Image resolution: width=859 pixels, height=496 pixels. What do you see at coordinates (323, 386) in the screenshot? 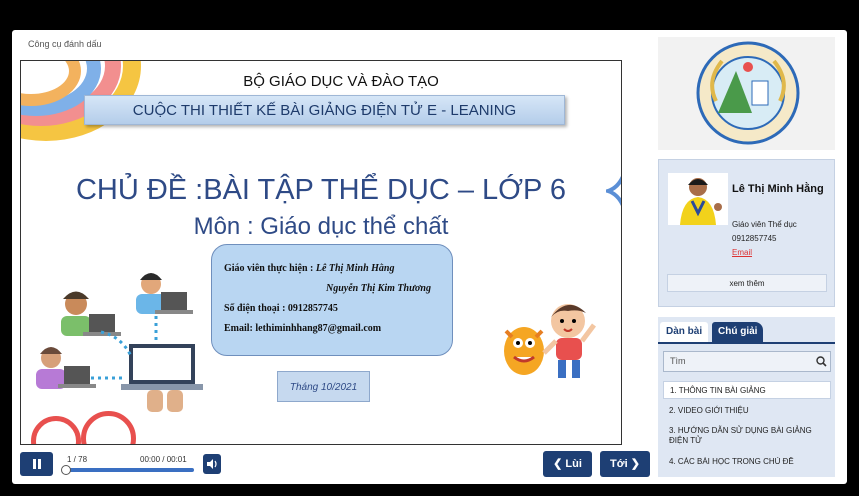
I see `date-label: Tháng 10/2021` at bounding box center [323, 386].